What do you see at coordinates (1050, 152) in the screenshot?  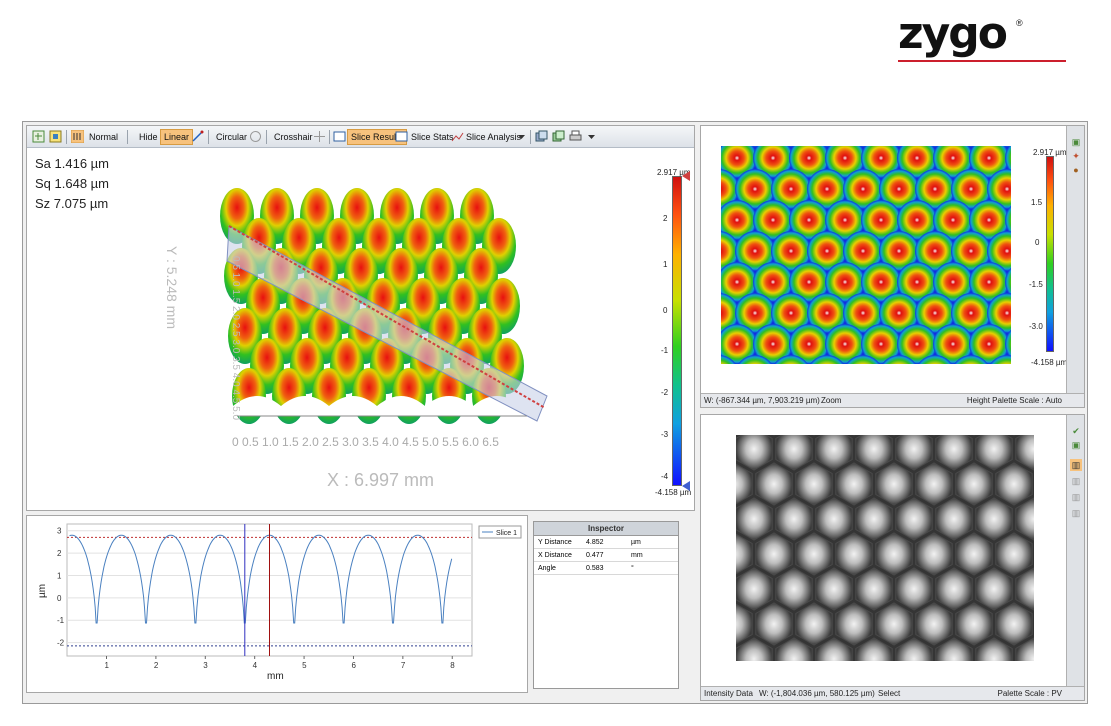 I see `height-colorbar-max: 2.917 µm` at bounding box center [1050, 152].